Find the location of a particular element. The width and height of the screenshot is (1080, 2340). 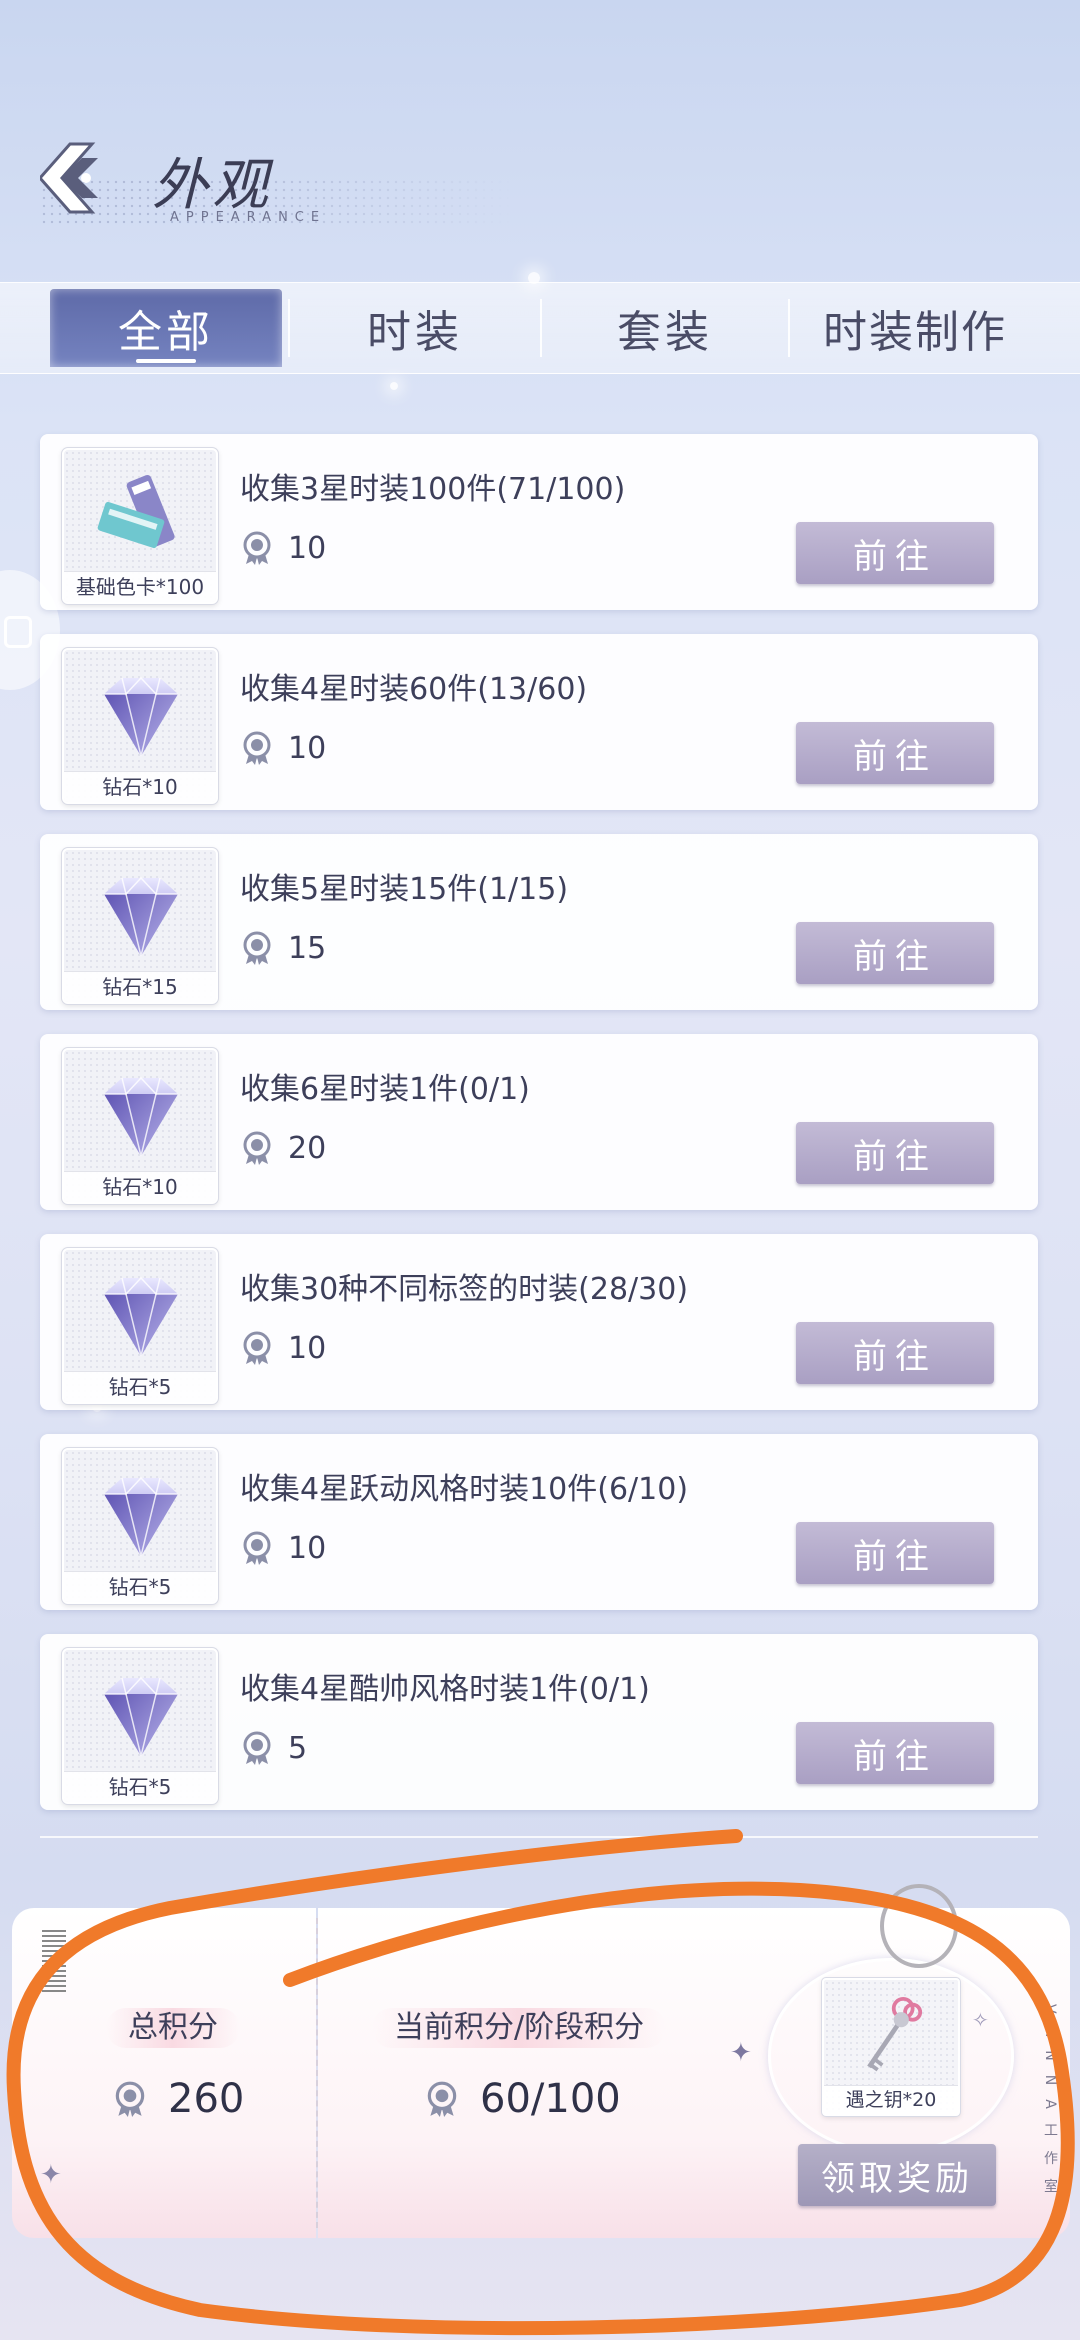

task-card: 基础色卡*100 收集3星时装100件(71/100) 10 前往 is located at coordinates (539, 522).